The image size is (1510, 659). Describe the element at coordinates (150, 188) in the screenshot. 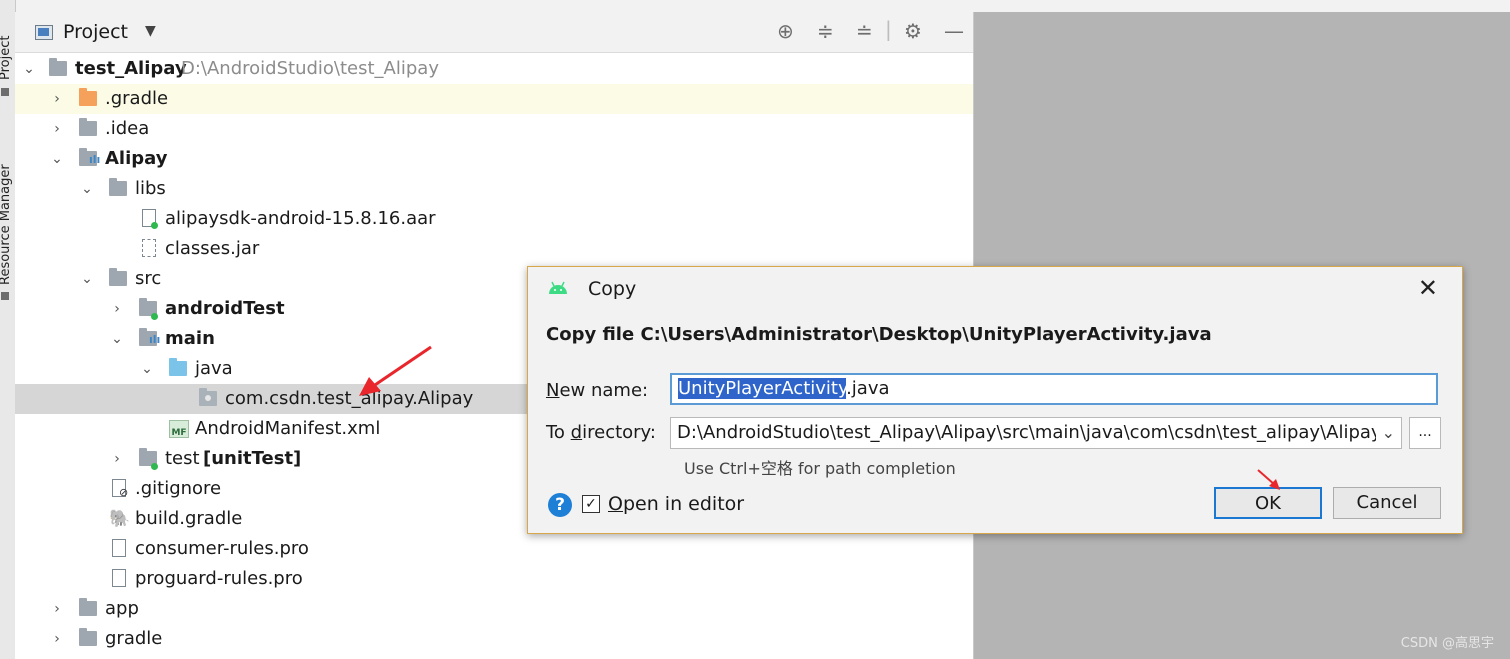

I see `tree-label: libs` at that location.